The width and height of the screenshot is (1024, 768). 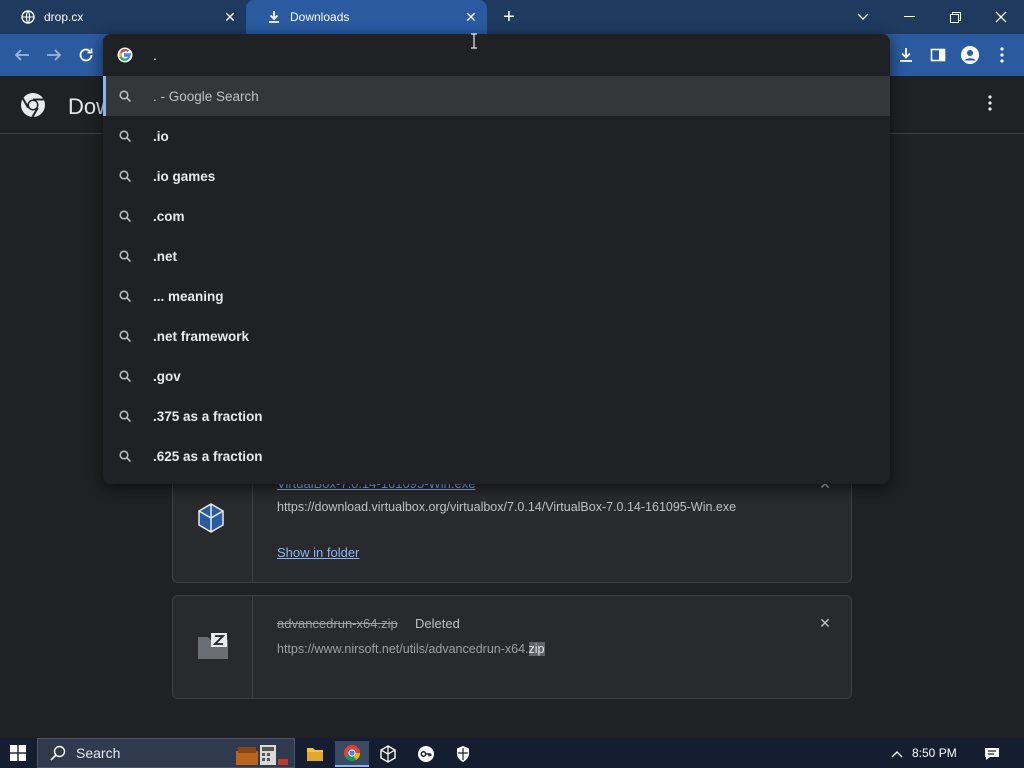 What do you see at coordinates (366, 17) in the screenshot?
I see `tab-downloads: Downloads ✕` at bounding box center [366, 17].